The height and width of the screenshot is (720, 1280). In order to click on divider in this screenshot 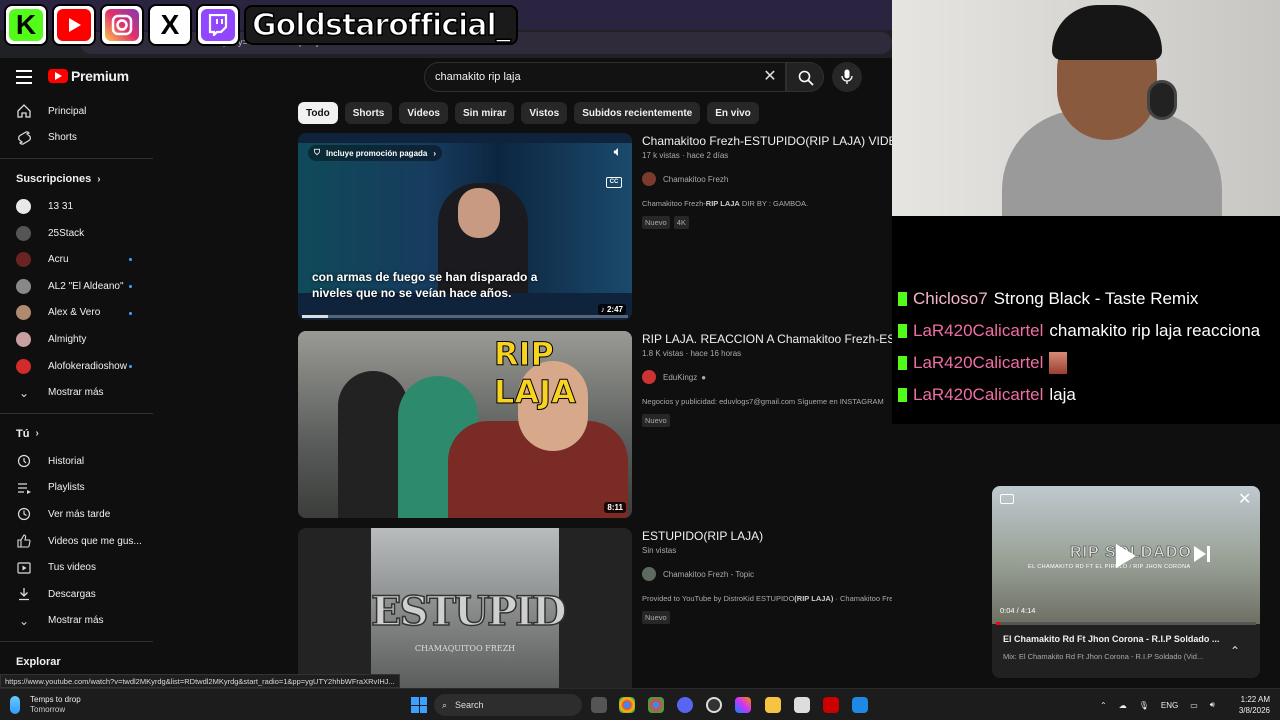, I will do `click(76, 159)`.